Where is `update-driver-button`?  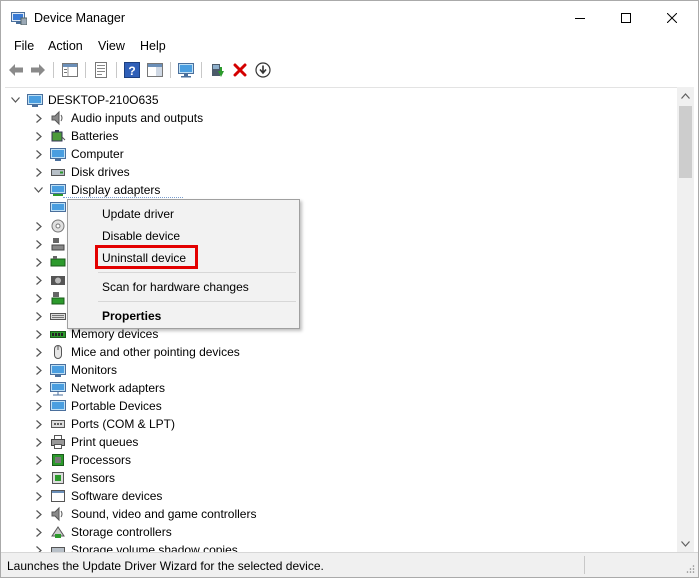 update-driver-button is located at coordinates (217, 70).